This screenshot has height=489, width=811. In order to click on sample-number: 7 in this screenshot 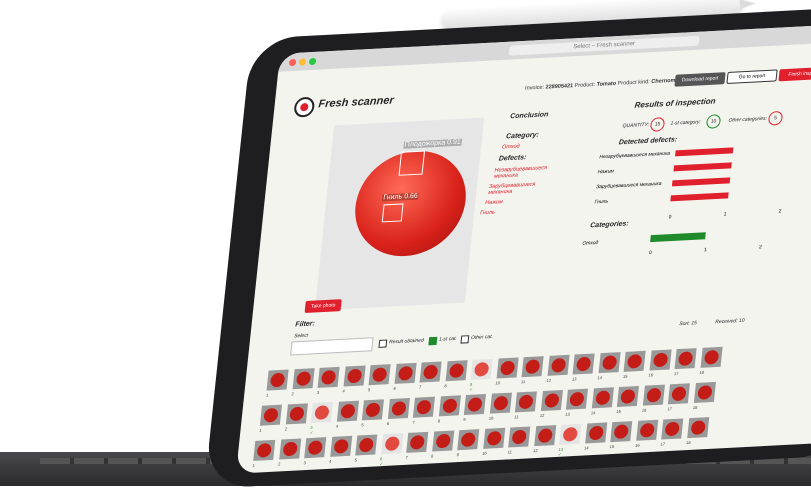, I will do `click(413, 422)`.